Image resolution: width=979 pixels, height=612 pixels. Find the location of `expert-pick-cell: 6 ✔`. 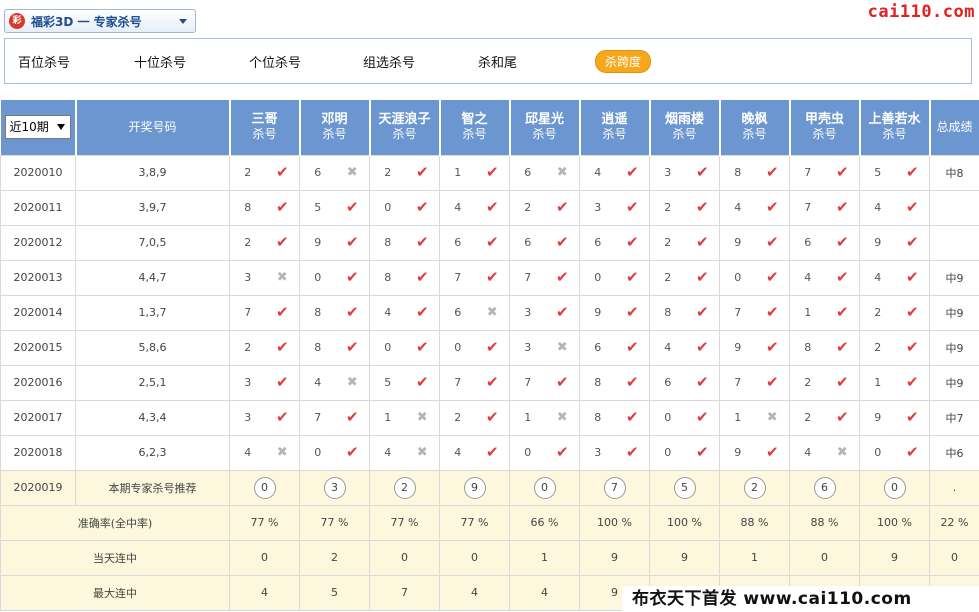

expert-pick-cell: 6 ✔ is located at coordinates (684, 382).